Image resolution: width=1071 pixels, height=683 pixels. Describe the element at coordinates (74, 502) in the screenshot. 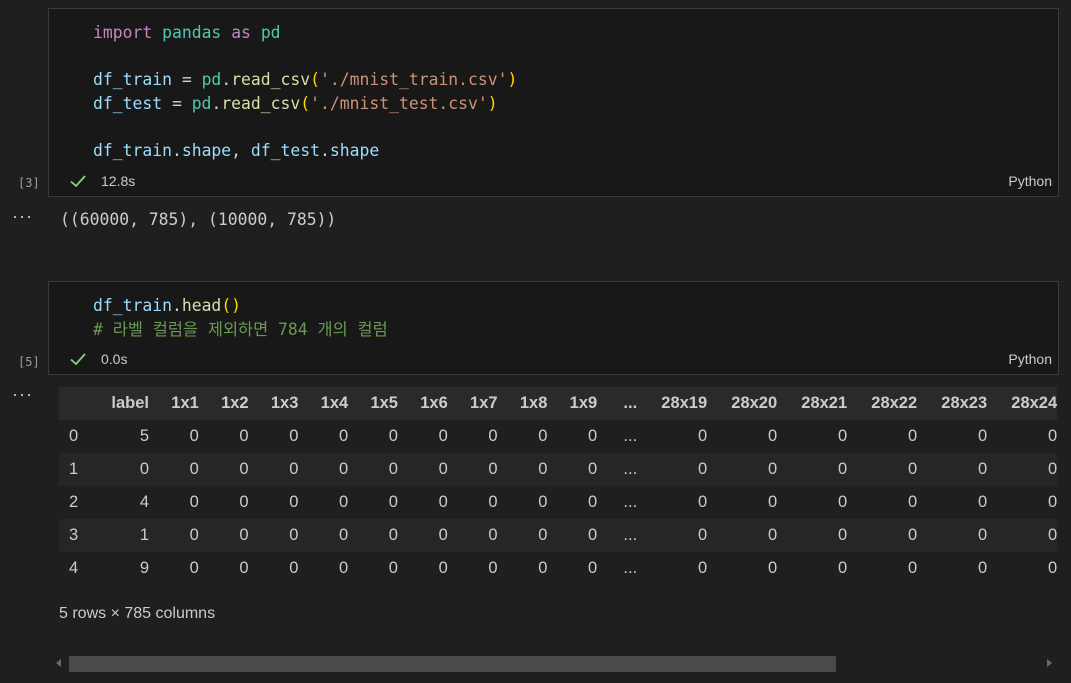

I see `row-index: 2` at that location.